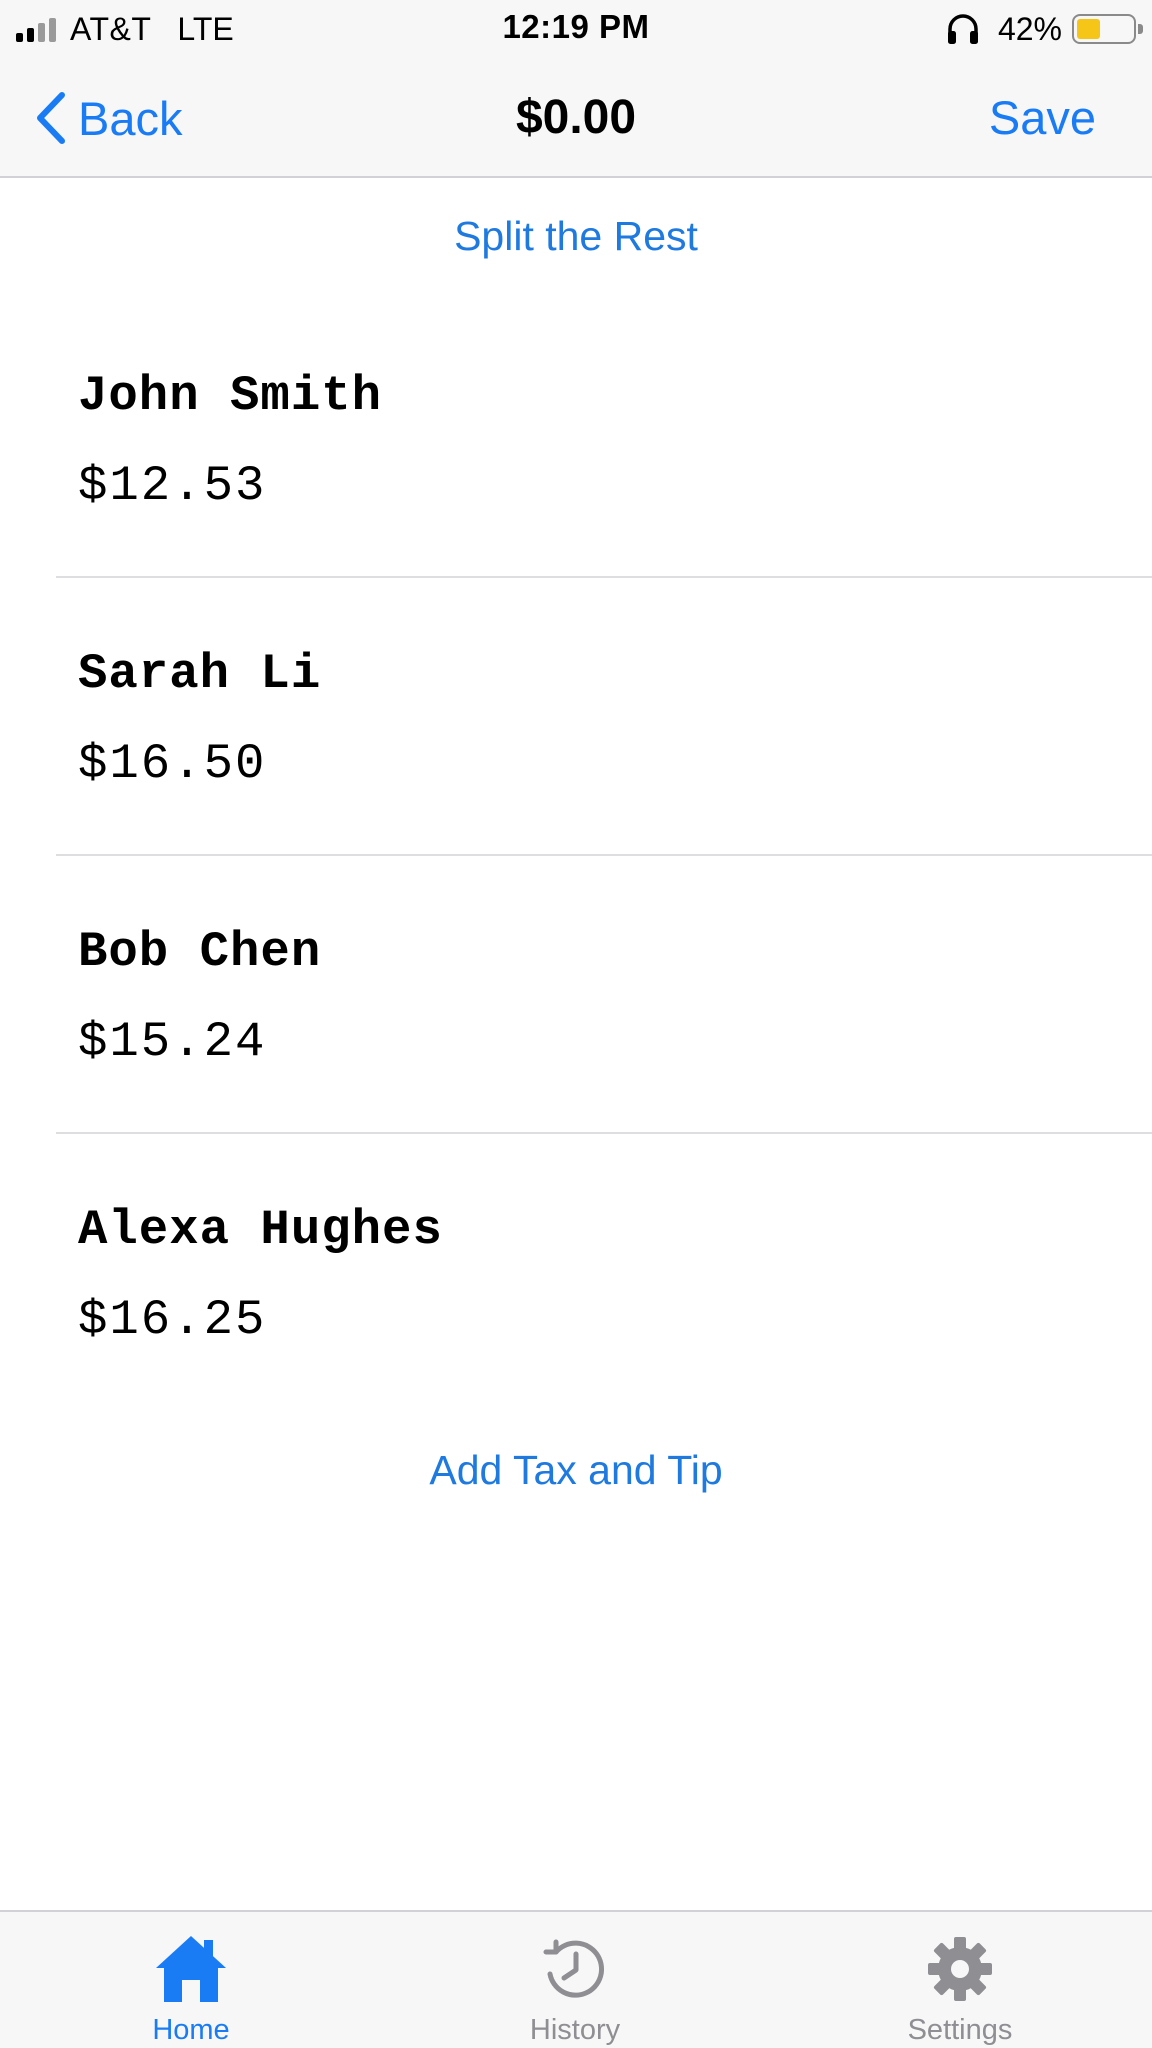 The height and width of the screenshot is (2048, 1152). What do you see at coordinates (576, 995) in the screenshot?
I see `list-item: Bob Chen $15.24` at bounding box center [576, 995].